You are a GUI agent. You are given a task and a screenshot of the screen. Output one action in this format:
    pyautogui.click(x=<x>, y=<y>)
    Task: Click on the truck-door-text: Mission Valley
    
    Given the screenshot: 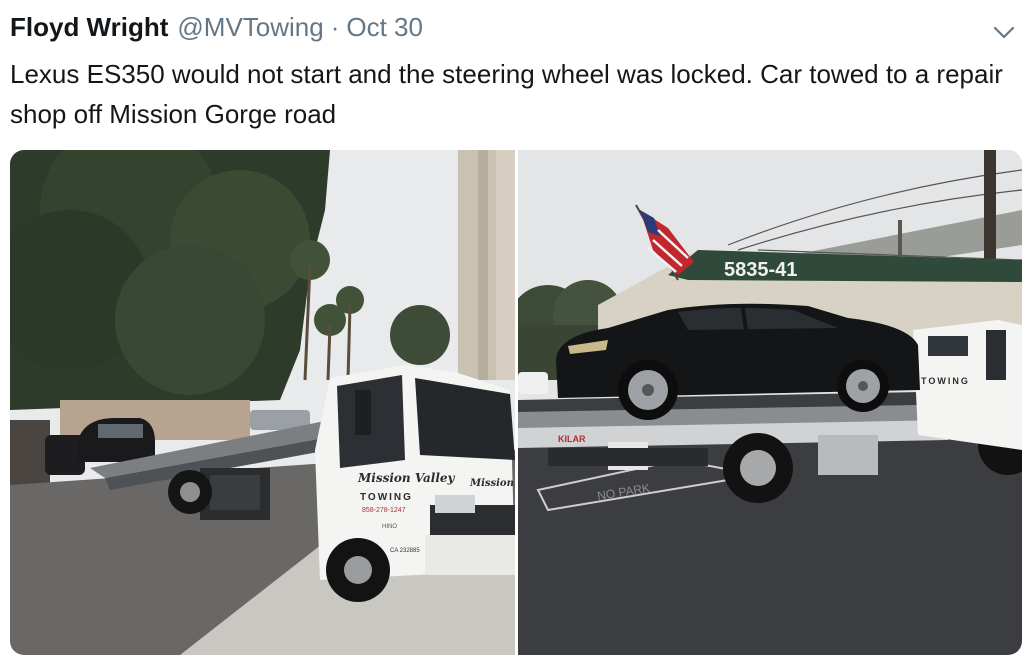 What is the action you would take?
    pyautogui.click(x=406, y=478)
    